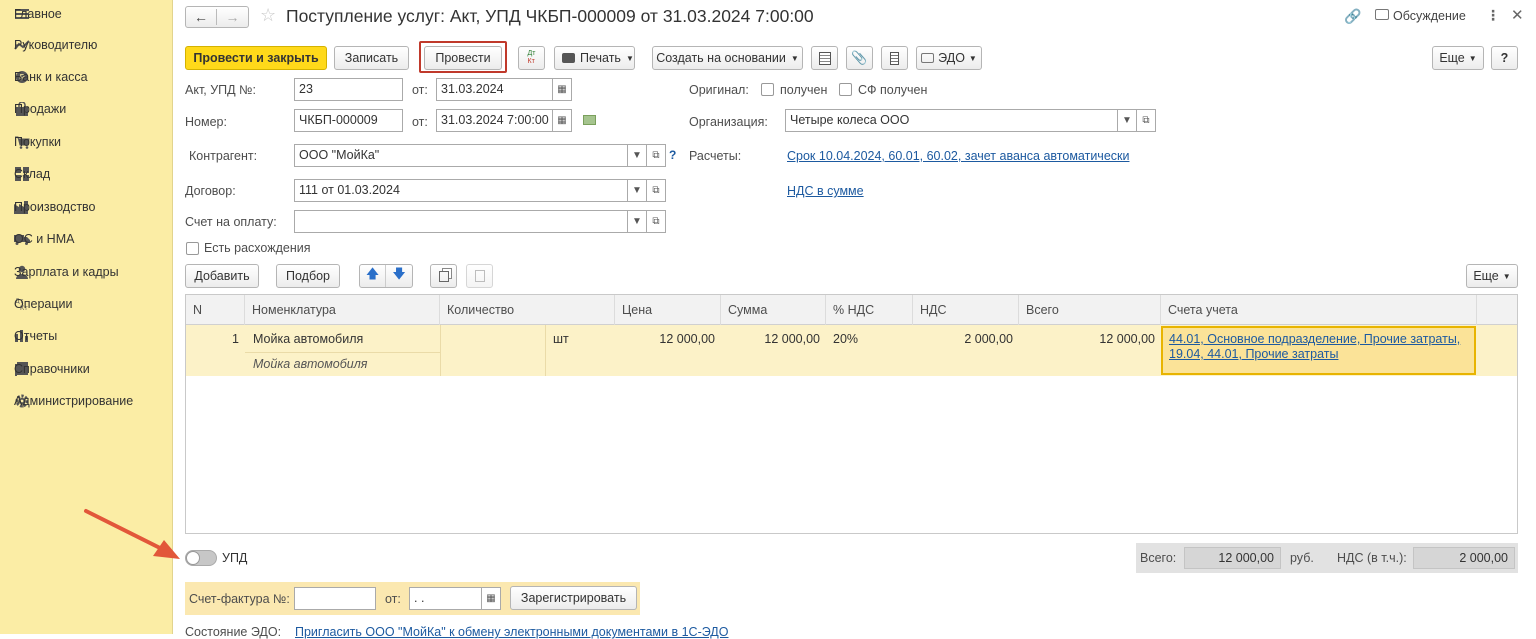 The width and height of the screenshot is (1536, 639). Describe the element at coordinates (86, 239) in the screenshot. I see `sidebar-item-fixed-assets: ОС и НМА` at that location.